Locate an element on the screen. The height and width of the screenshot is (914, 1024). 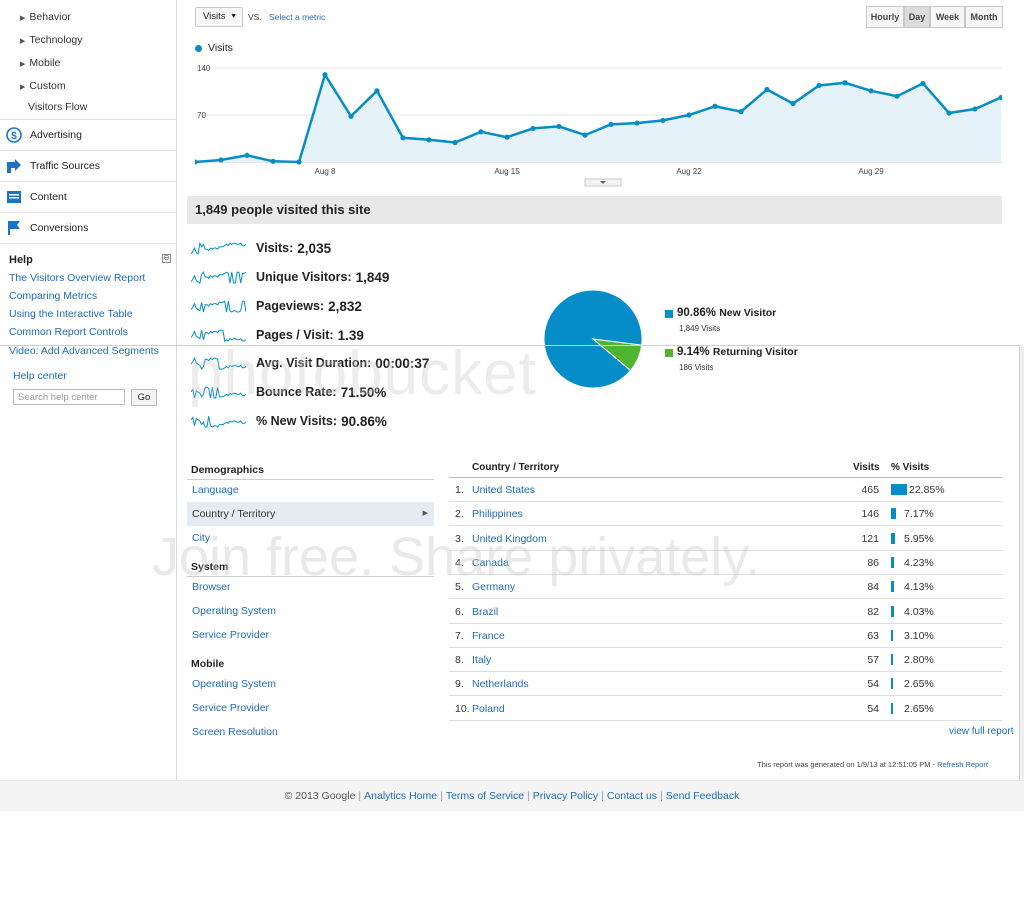
demo-link-language: Language is located at coordinates (310, 490).